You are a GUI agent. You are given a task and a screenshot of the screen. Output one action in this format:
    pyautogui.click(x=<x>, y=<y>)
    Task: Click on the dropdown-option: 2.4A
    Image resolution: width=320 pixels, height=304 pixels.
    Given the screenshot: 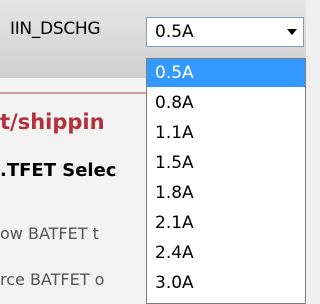 What is the action you would take?
    pyautogui.click(x=226, y=253)
    